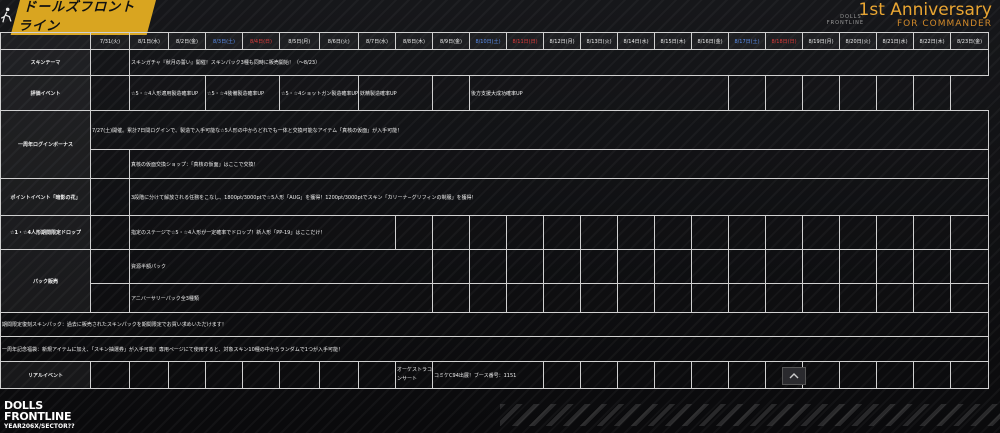 The height and width of the screenshot is (433, 1000). Describe the element at coordinates (45, 144) in the screenshot. I see `row-label: 一周年ログインボーナス` at that location.